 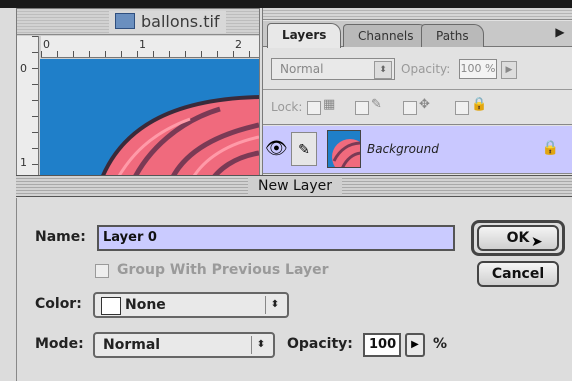 What do you see at coordinates (59, 344) in the screenshot?
I see `mode-label: Mode:` at bounding box center [59, 344].